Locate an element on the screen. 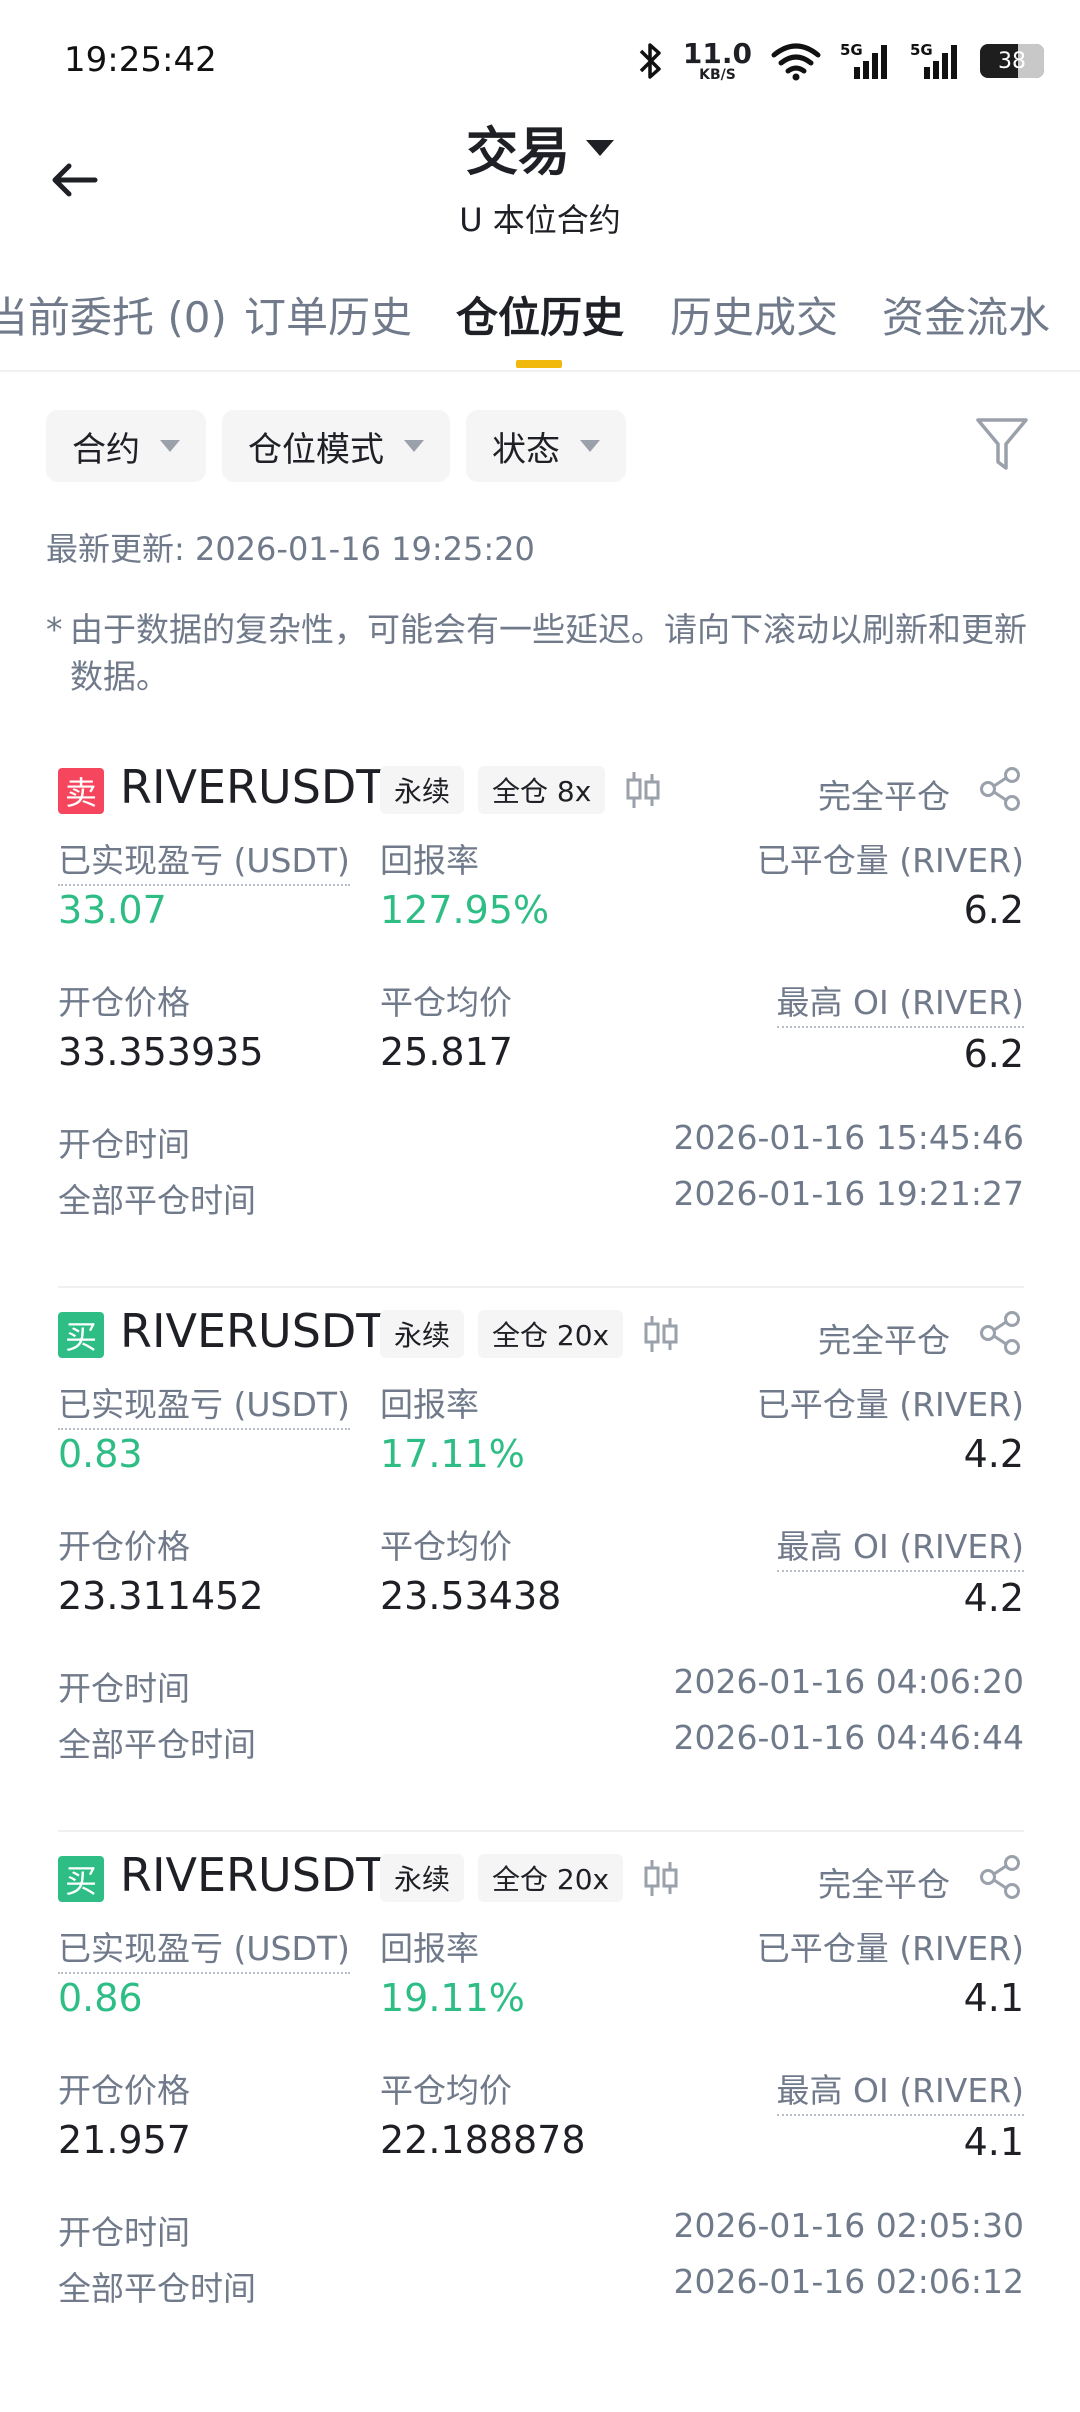  avg-close-price-value: 22.188878 is located at coordinates (483, 2140).